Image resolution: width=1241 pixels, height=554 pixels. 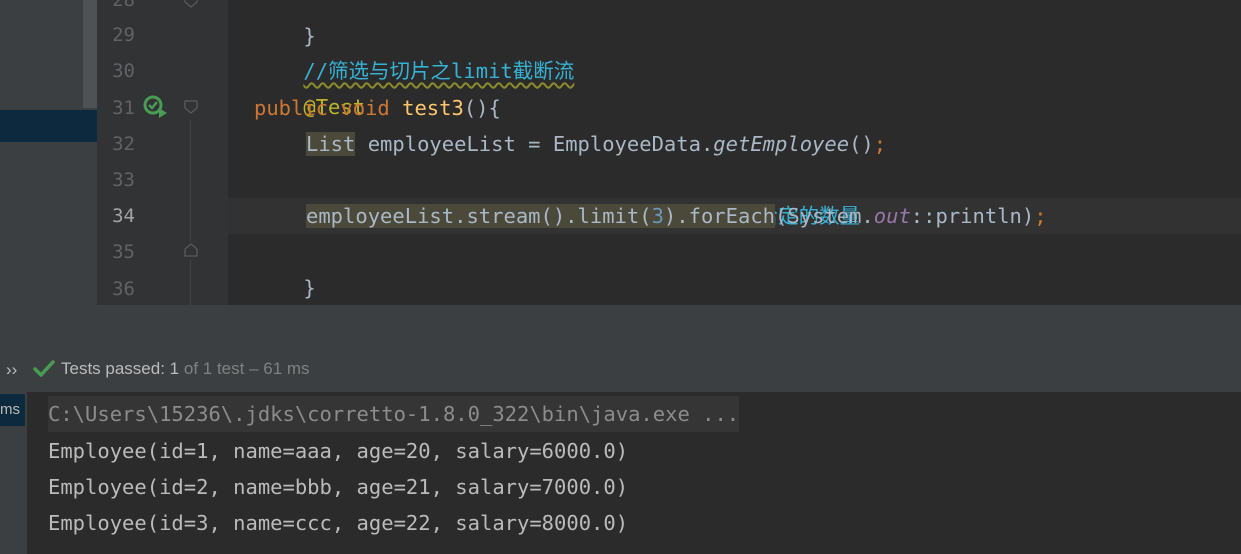 What do you see at coordinates (44, 368) in the screenshot?
I see `check-icon` at bounding box center [44, 368].